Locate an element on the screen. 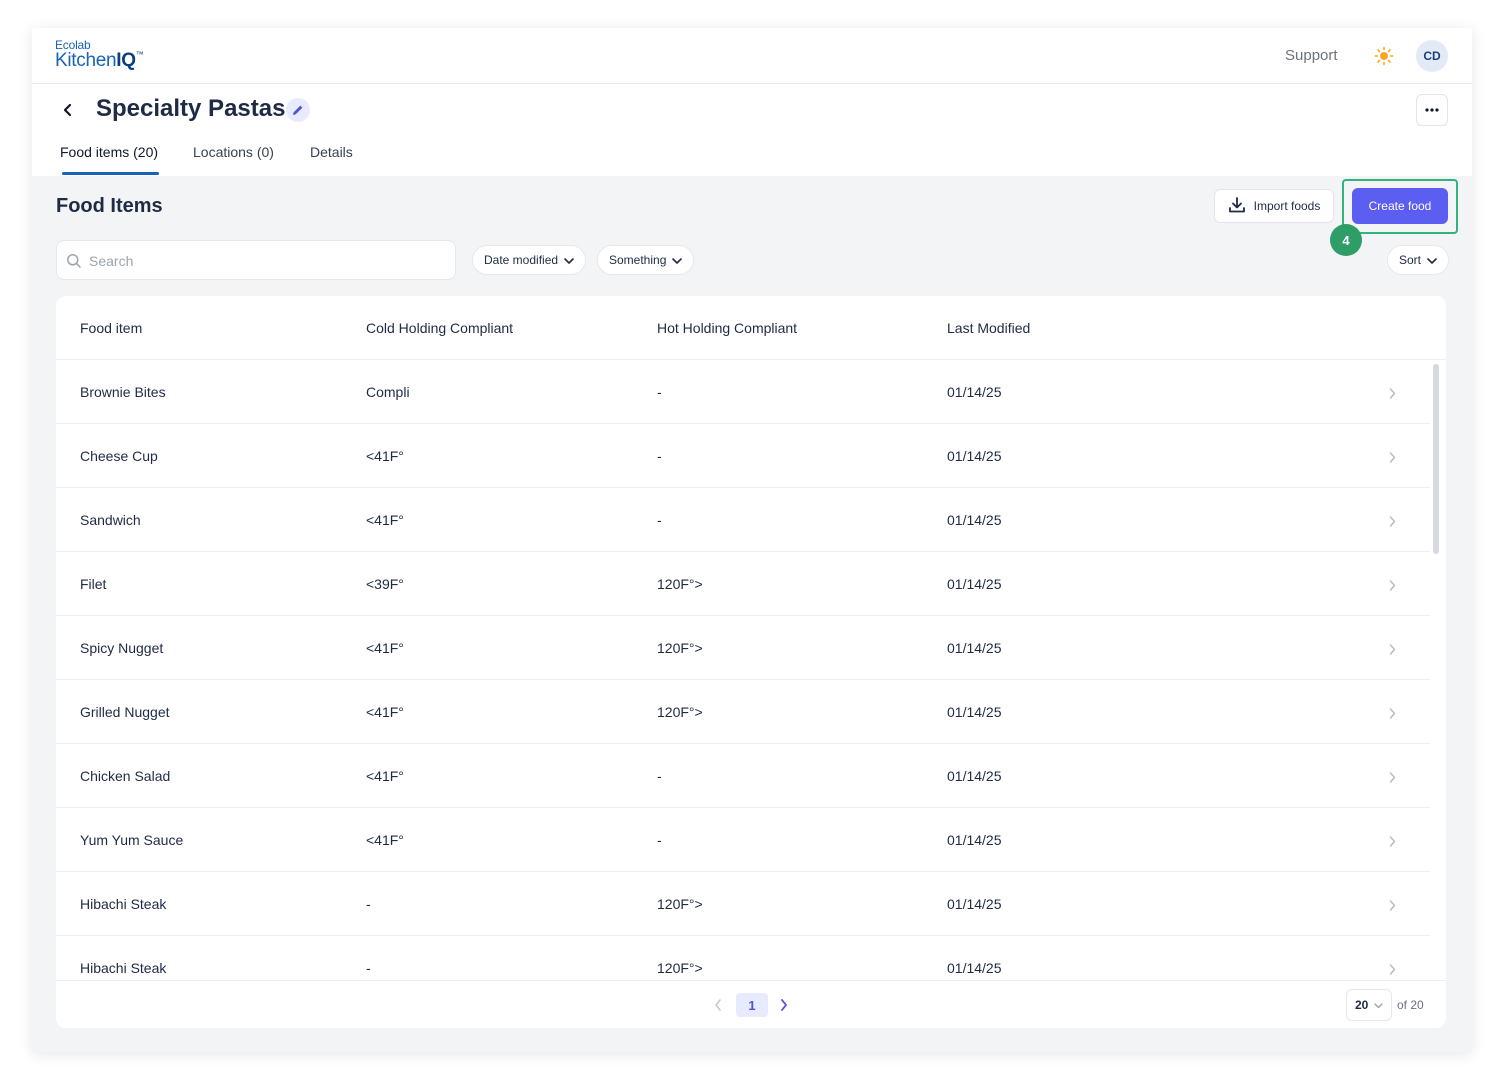 Image resolution: width=1504 pixels, height=1088 pixels. import-foods-button: Import foods is located at coordinates (1274, 206).